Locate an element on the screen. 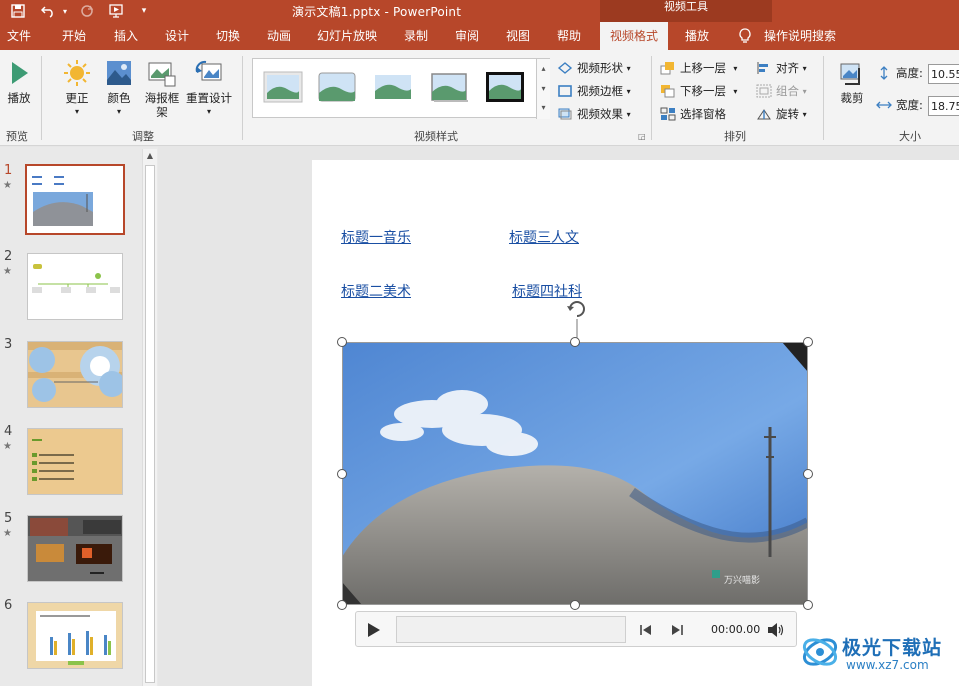  step-back-icon is located at coordinates (646, 630).